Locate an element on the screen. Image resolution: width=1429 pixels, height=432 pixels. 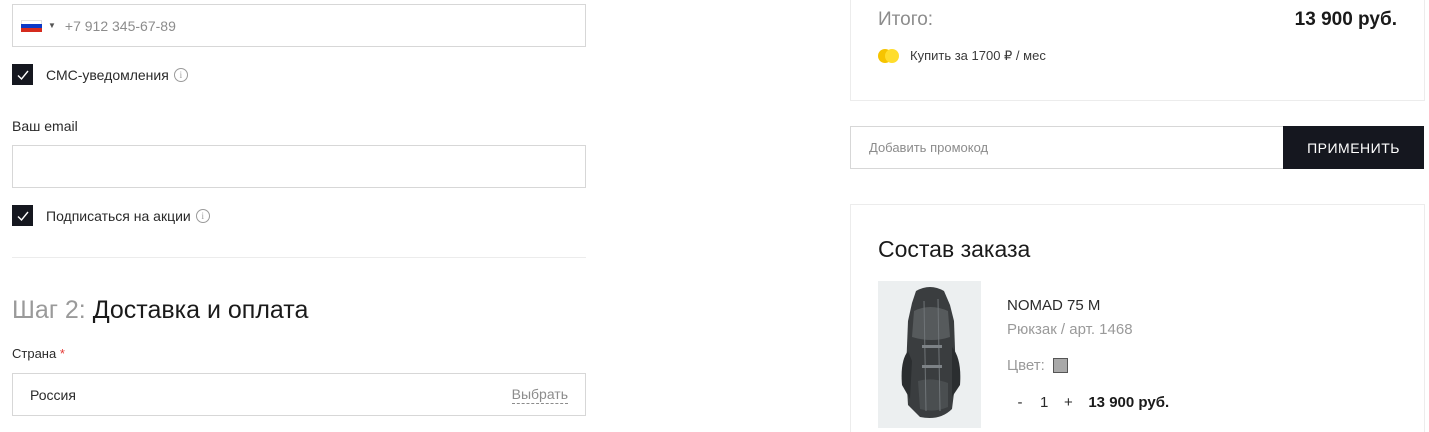
caret-down-icon: ▼ is located at coordinates (52, 25).